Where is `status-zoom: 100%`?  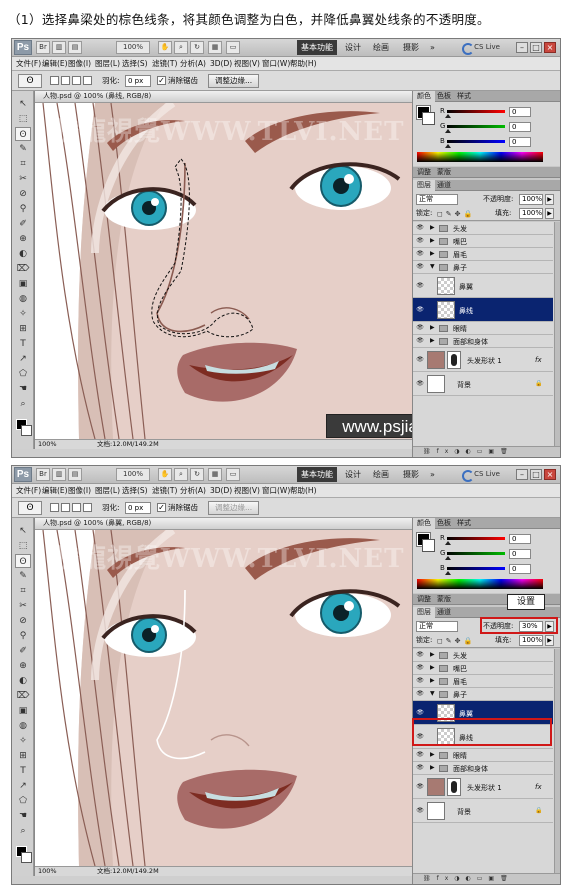 status-zoom: 100% is located at coordinates (47, 444).